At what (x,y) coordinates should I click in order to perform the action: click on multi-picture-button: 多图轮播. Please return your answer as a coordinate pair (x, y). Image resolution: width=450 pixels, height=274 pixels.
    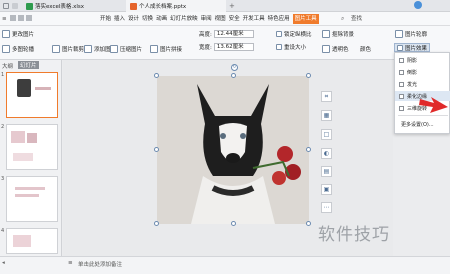
    Looking at the image, I should click on (18, 49).